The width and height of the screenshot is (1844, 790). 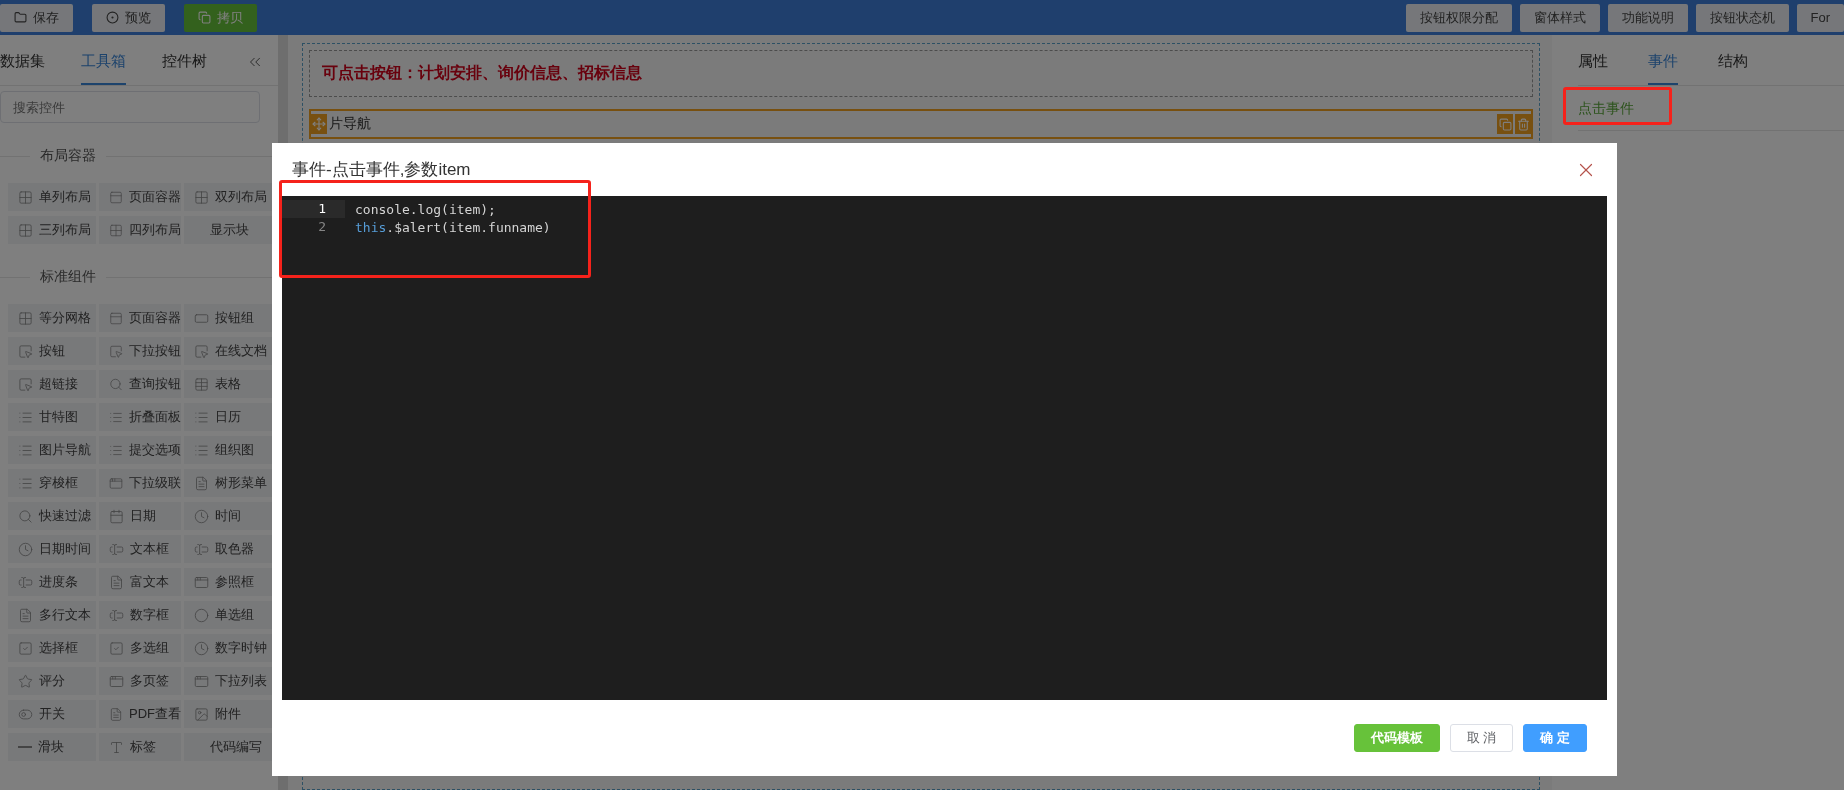 I want to click on component-item: 树形菜单, so click(x=228, y=483).